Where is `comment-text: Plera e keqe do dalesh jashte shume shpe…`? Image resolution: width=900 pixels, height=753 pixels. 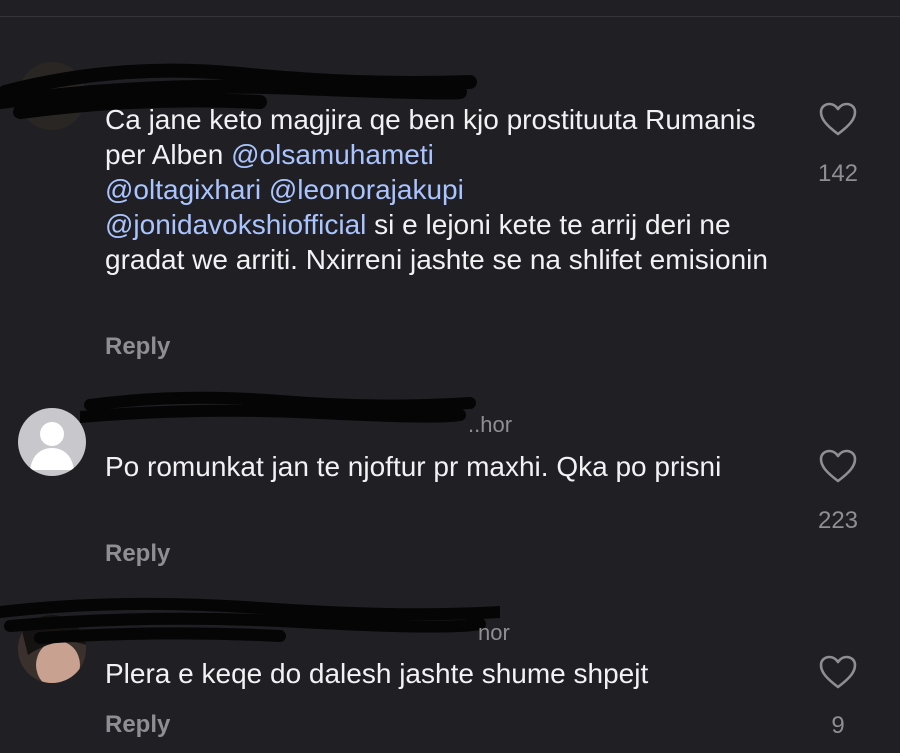
comment-text: Plera e keqe do dalesh jashte shume shpe… is located at coordinates (377, 673).